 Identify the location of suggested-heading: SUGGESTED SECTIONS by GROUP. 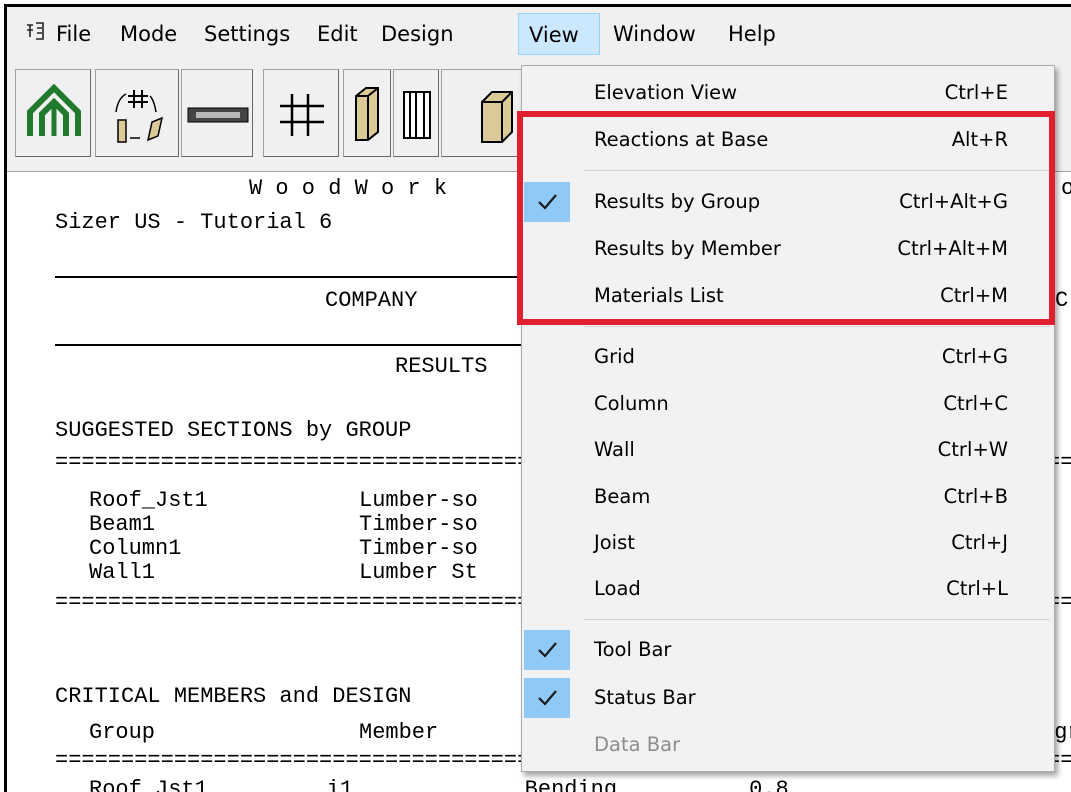
(233, 430).